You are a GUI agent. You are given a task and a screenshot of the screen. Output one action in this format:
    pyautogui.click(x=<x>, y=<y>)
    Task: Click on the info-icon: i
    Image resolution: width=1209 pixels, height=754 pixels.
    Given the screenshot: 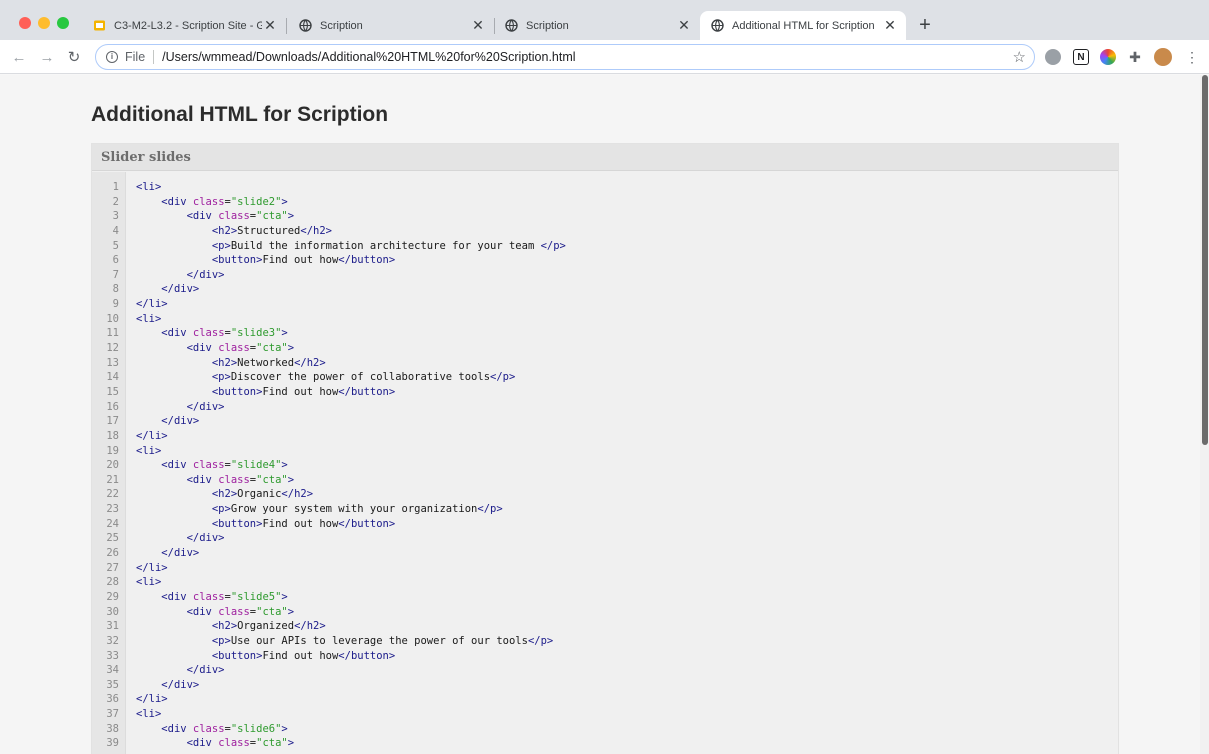 What is the action you would take?
    pyautogui.click(x=112, y=57)
    